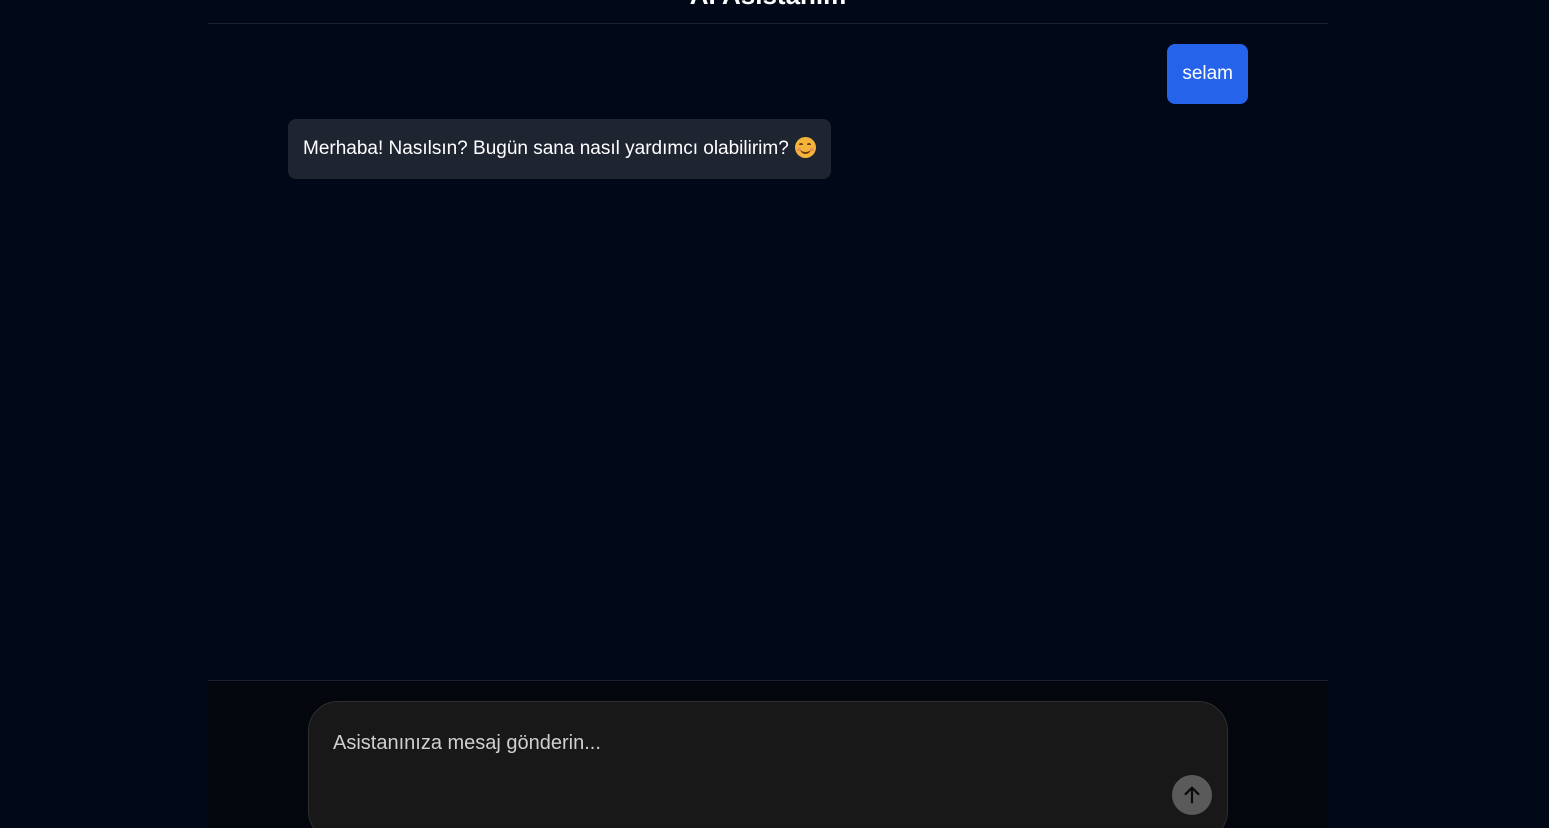  I want to click on message-input, so click(743, 743).